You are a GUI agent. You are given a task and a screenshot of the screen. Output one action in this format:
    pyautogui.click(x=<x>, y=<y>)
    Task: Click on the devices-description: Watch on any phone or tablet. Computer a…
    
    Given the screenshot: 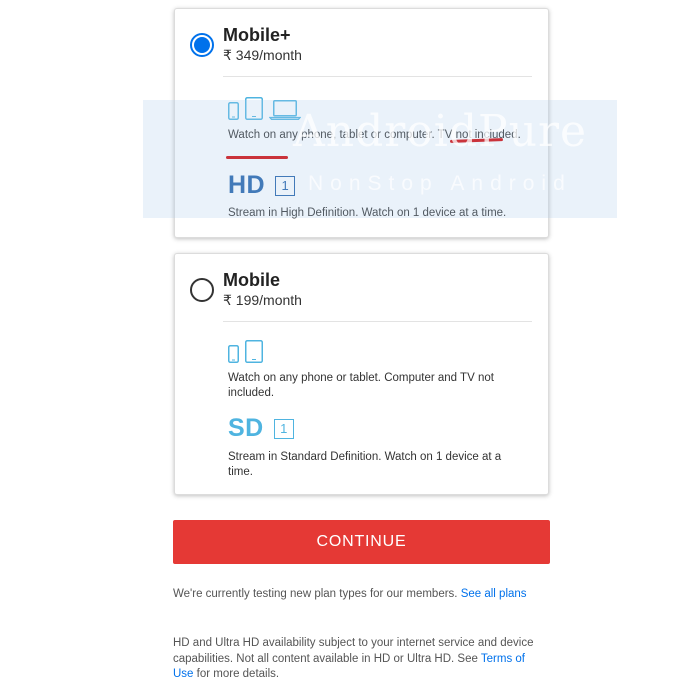 What is the action you would take?
    pyautogui.click(x=361, y=385)
    